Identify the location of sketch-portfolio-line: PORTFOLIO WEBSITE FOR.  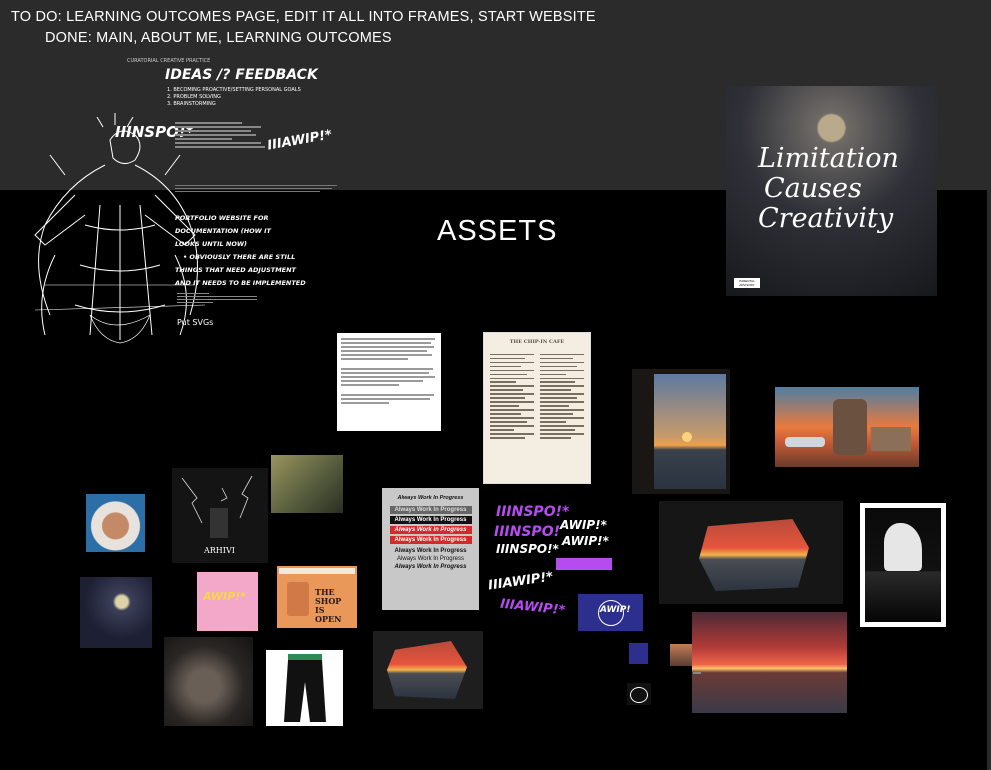
(222, 218).